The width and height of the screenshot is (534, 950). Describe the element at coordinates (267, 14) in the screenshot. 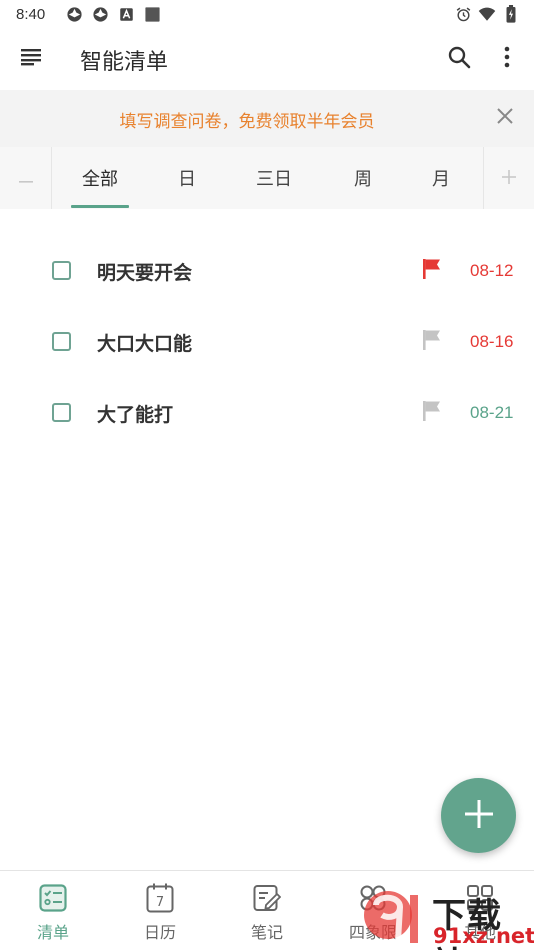

I see `status-bar: 8:40` at that location.